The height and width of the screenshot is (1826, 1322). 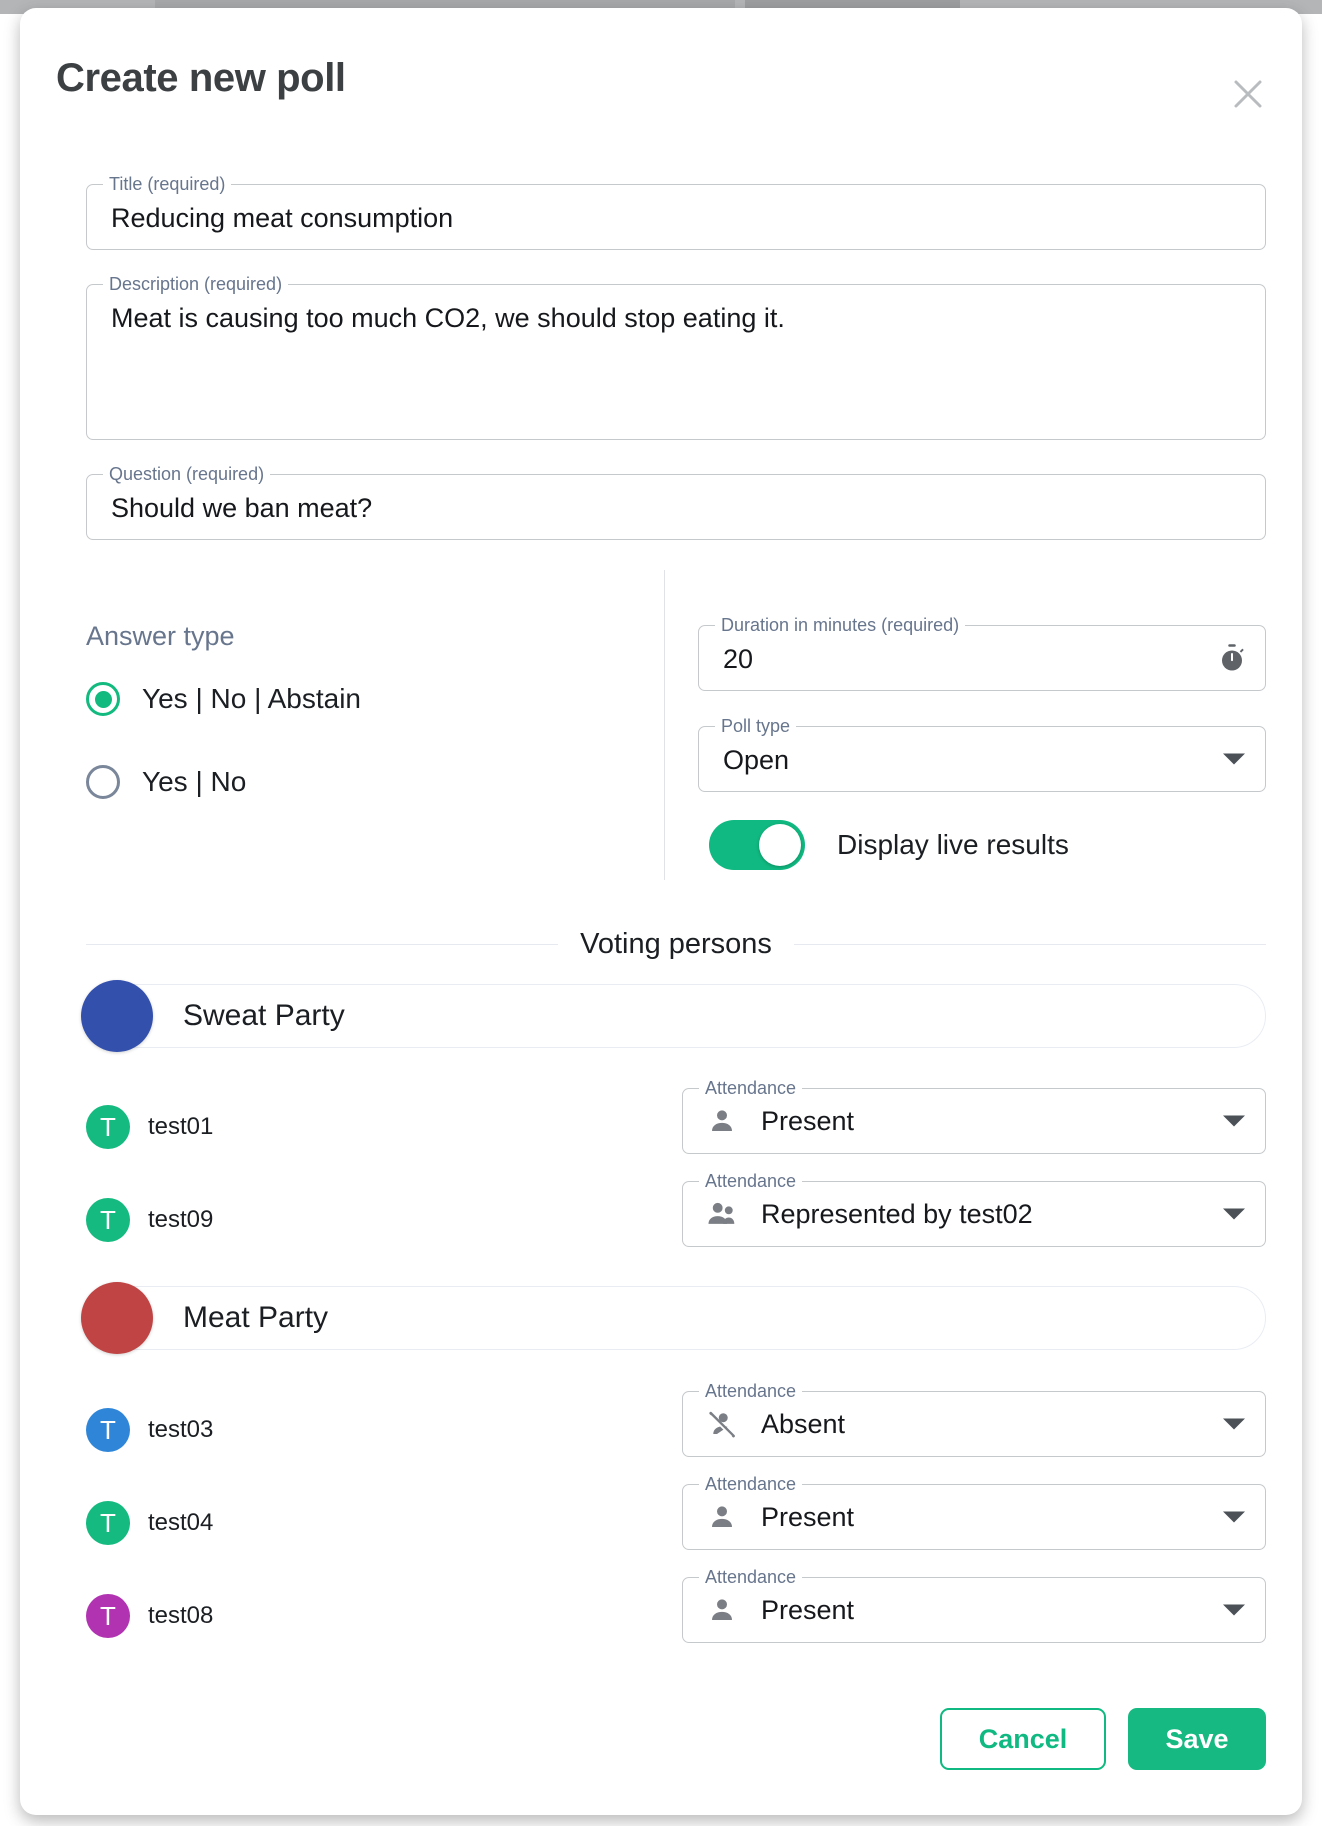 What do you see at coordinates (201, 78) in the screenshot?
I see `page-title: Create new poll` at bounding box center [201, 78].